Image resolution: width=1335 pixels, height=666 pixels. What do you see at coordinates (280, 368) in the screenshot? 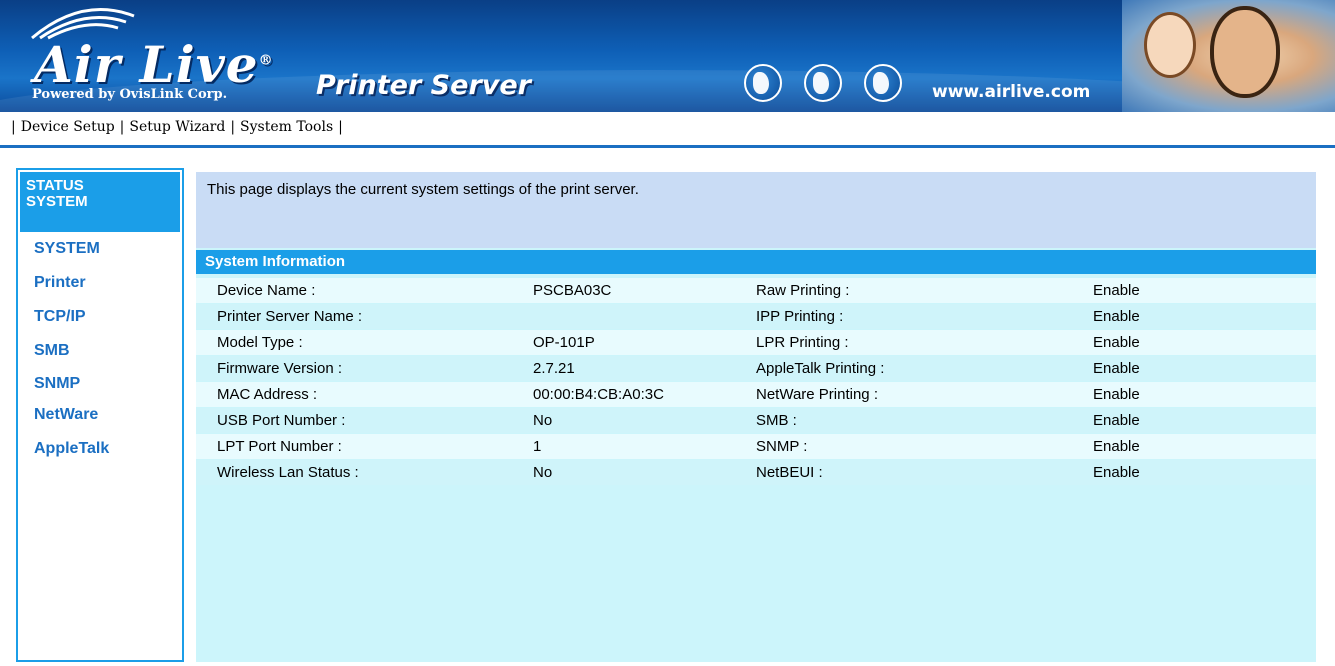
I see `info-label: Firmware Version :` at bounding box center [280, 368].